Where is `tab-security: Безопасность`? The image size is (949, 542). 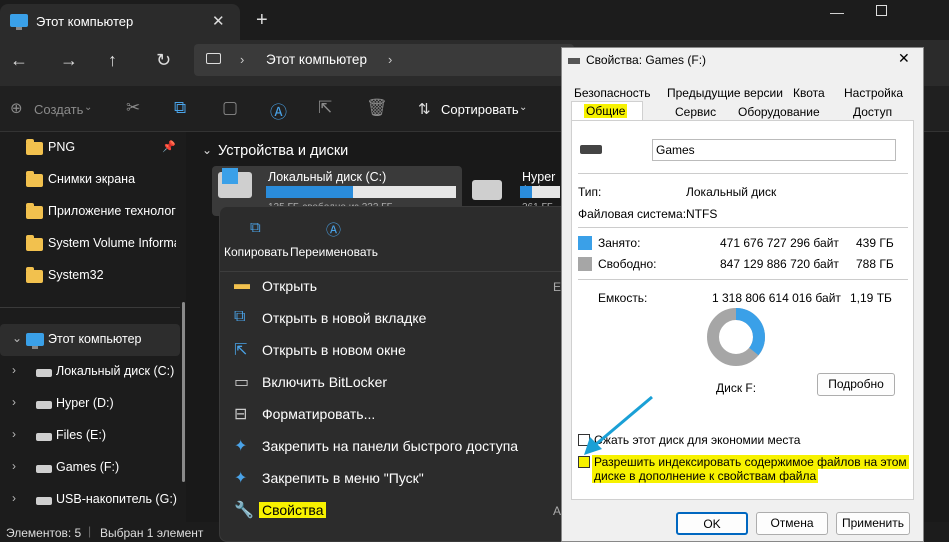
tab-security: Безопасность is located at coordinates (612, 93).